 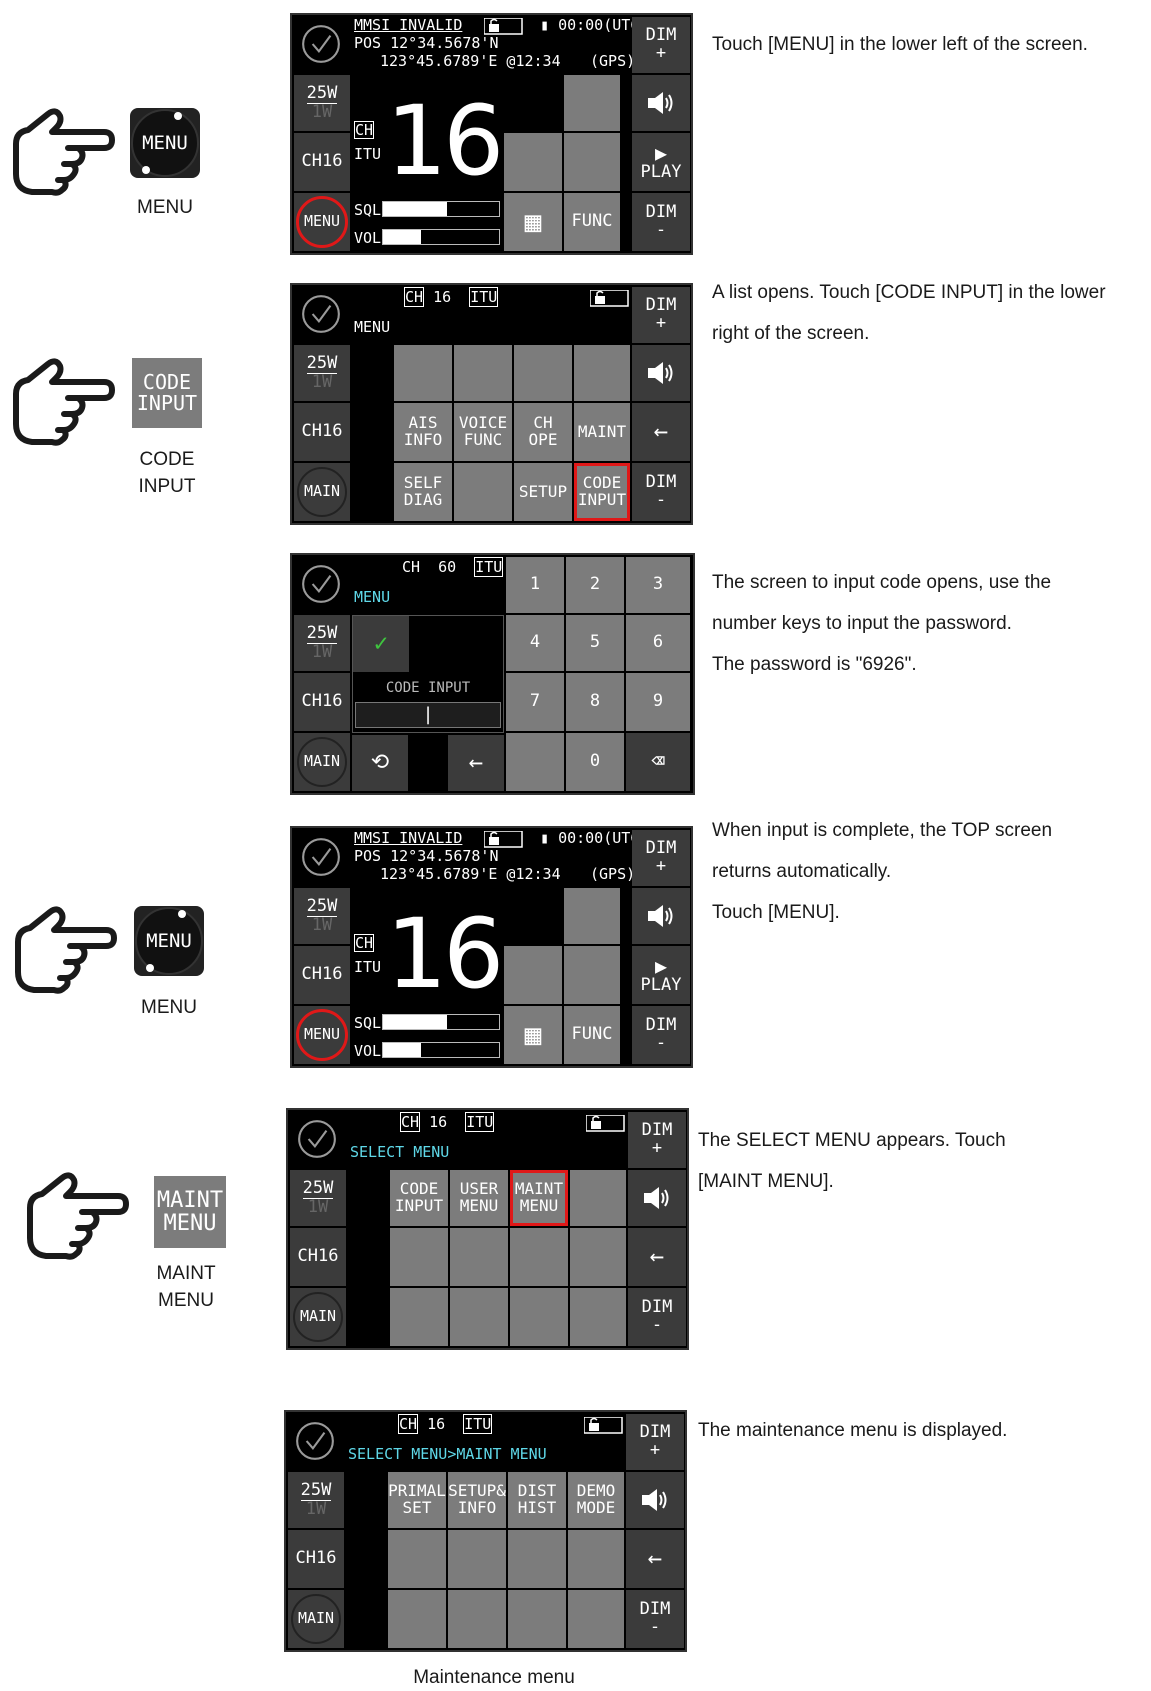 I want to click on key-2: 2, so click(x=595, y=585).